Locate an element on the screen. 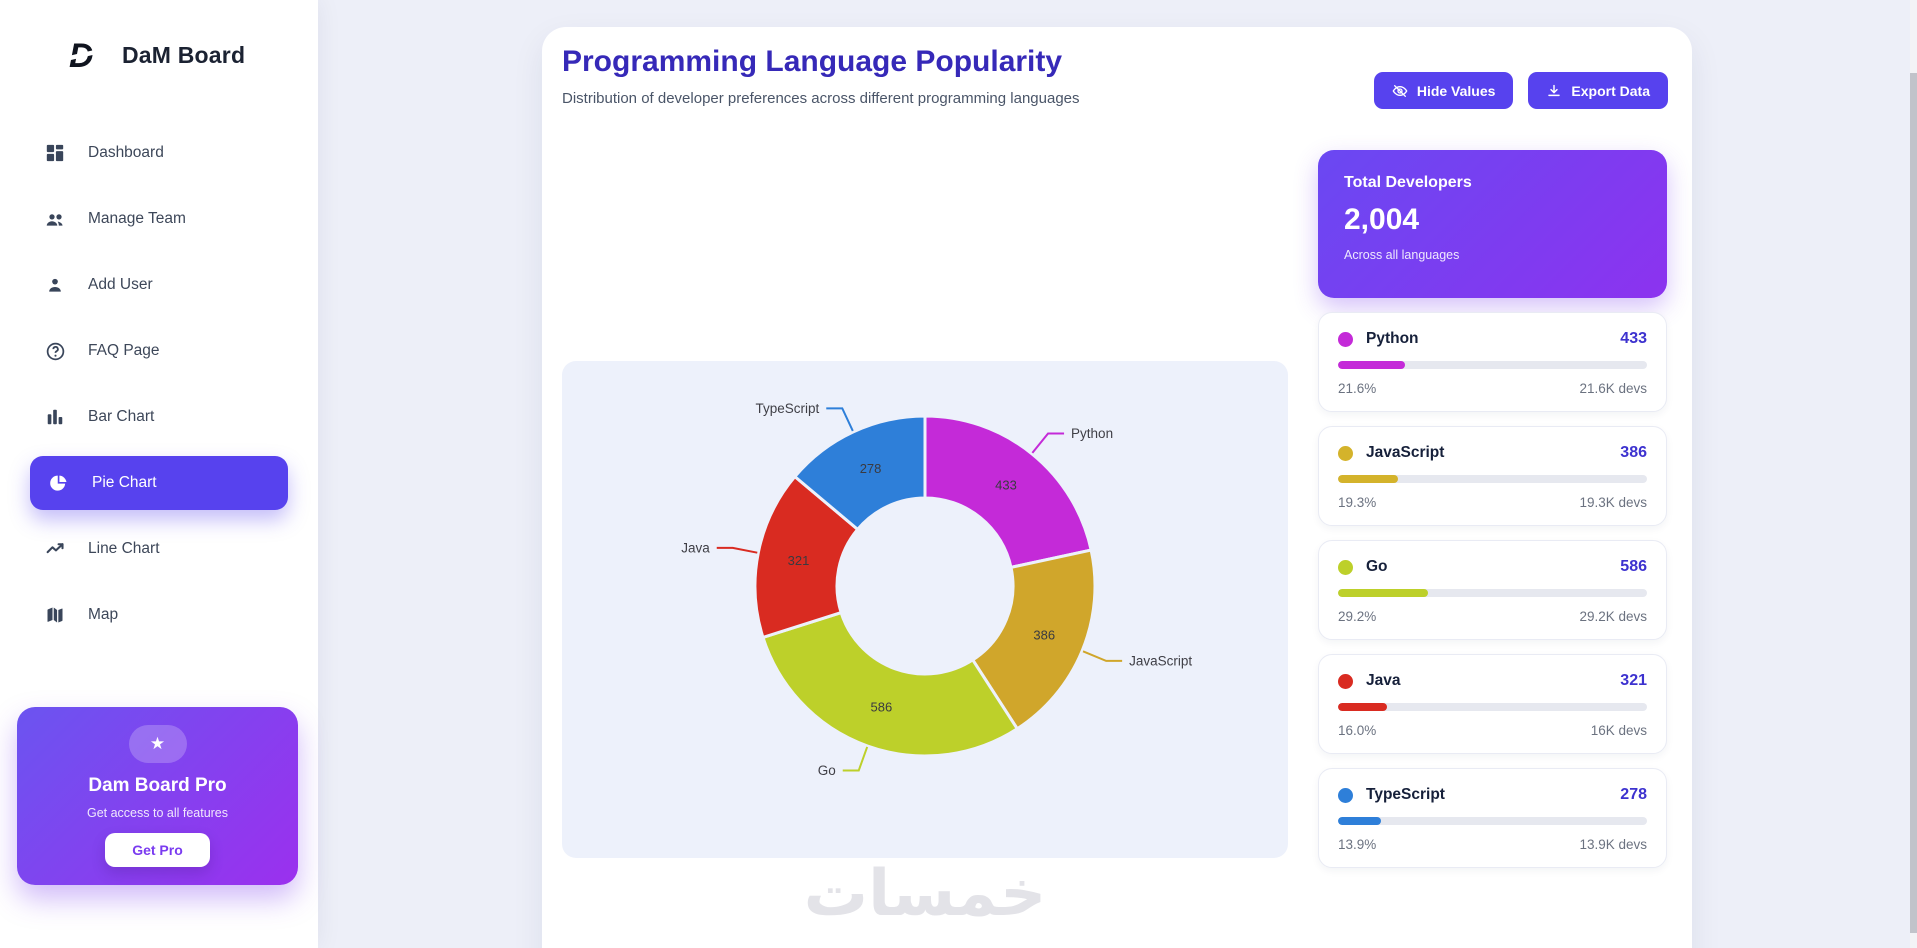 The width and height of the screenshot is (1917, 948). sidebar-item-label: Manage Team is located at coordinates (137, 218).